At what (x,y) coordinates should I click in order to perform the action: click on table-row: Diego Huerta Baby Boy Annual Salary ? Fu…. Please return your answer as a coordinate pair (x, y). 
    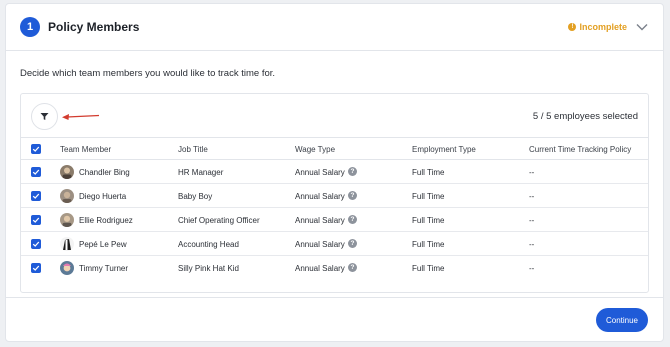
    Looking at the image, I should click on (334, 196).